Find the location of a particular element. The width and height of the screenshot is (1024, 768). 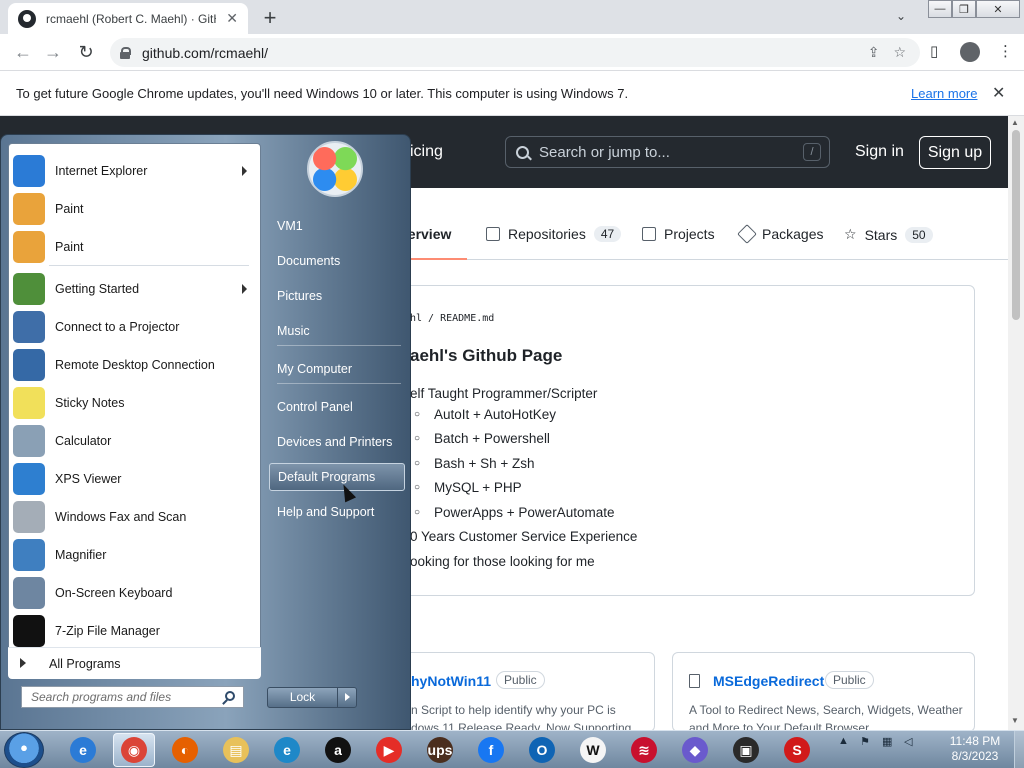

start-link-label: Devices and Printers is located at coordinates (335, 442).